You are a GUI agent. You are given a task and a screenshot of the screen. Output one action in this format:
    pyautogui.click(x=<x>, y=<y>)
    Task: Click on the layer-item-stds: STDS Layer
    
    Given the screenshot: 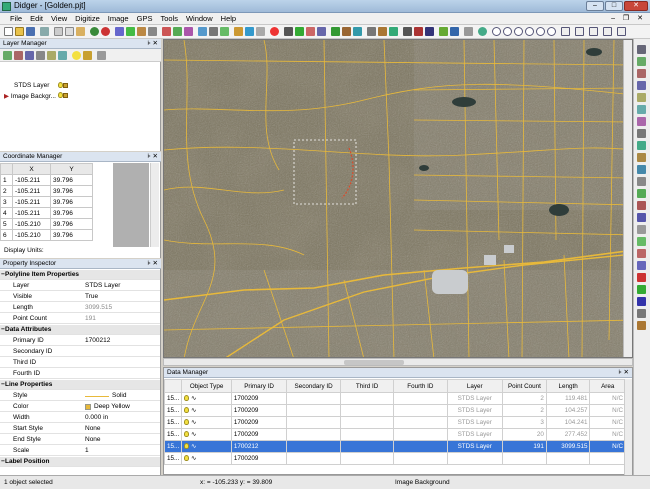 What is the action you would take?
    pyautogui.click(x=41, y=85)
    